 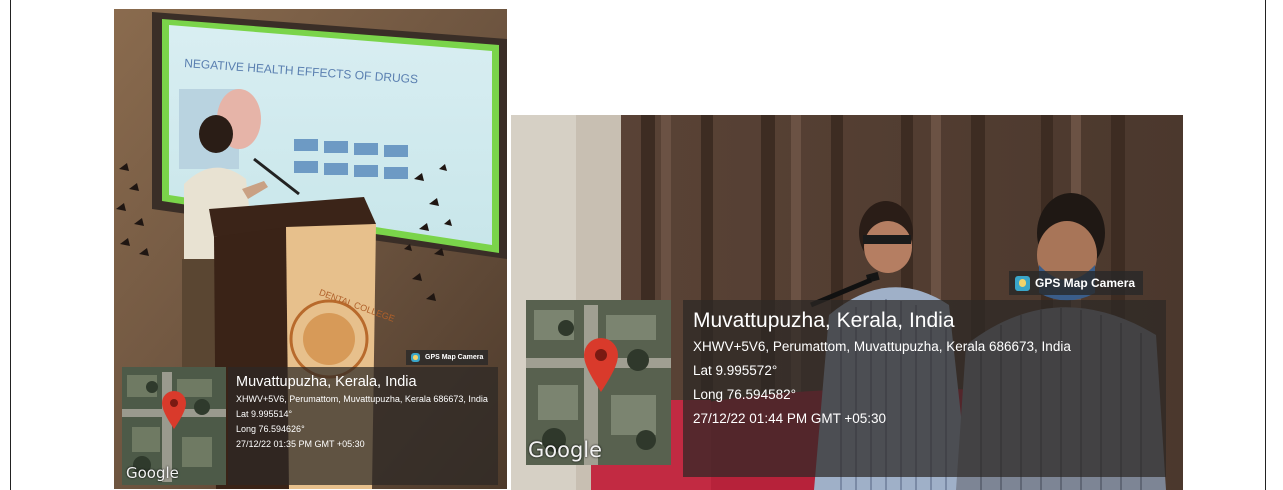 What do you see at coordinates (10, 245) in the screenshot?
I see `page-left-rule` at bounding box center [10, 245].